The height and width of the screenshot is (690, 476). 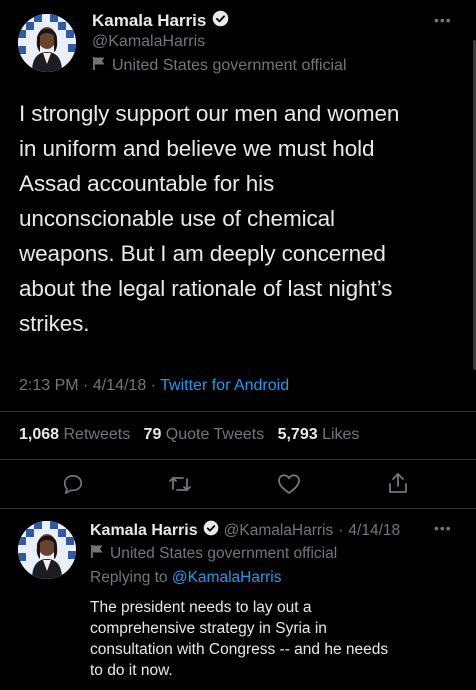 What do you see at coordinates (224, 385) in the screenshot?
I see `tweet-source-link: Twitter for Android` at bounding box center [224, 385].